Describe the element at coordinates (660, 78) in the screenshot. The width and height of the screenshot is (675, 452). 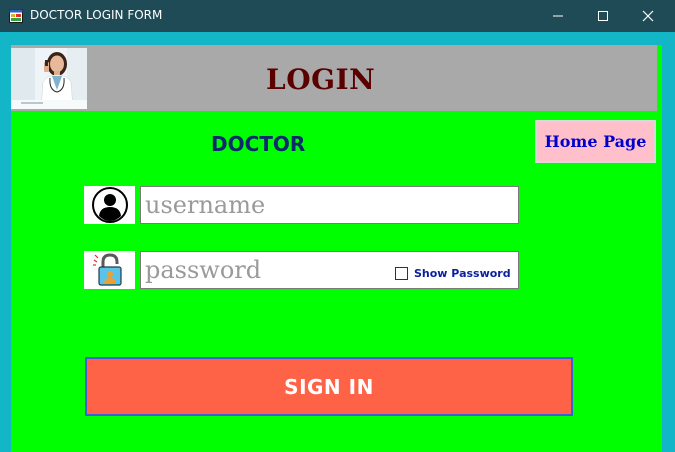
I see `header-edge-strip` at that location.